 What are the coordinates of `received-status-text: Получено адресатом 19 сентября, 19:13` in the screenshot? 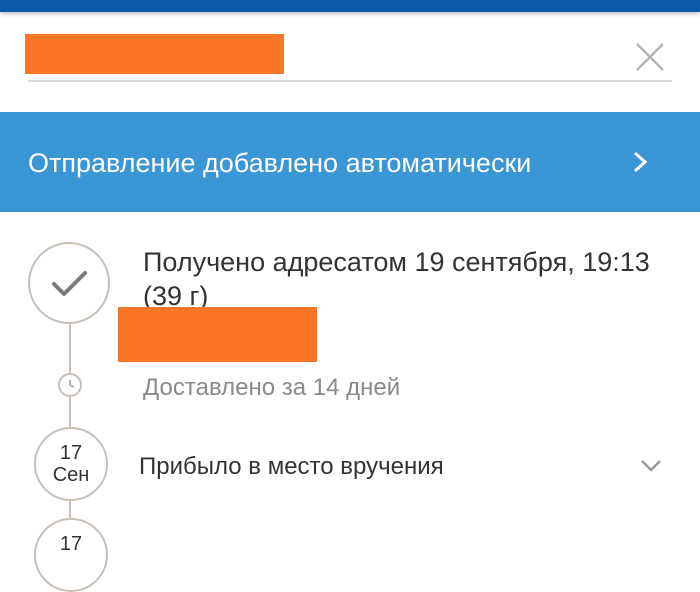 It's located at (396, 262).